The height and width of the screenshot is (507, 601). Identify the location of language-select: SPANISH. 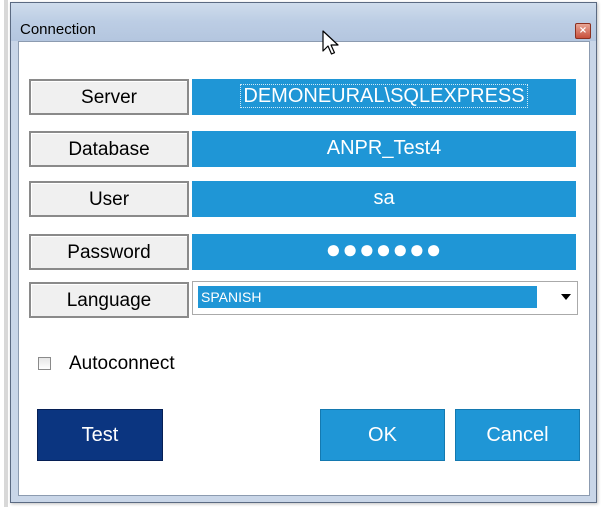
(385, 298).